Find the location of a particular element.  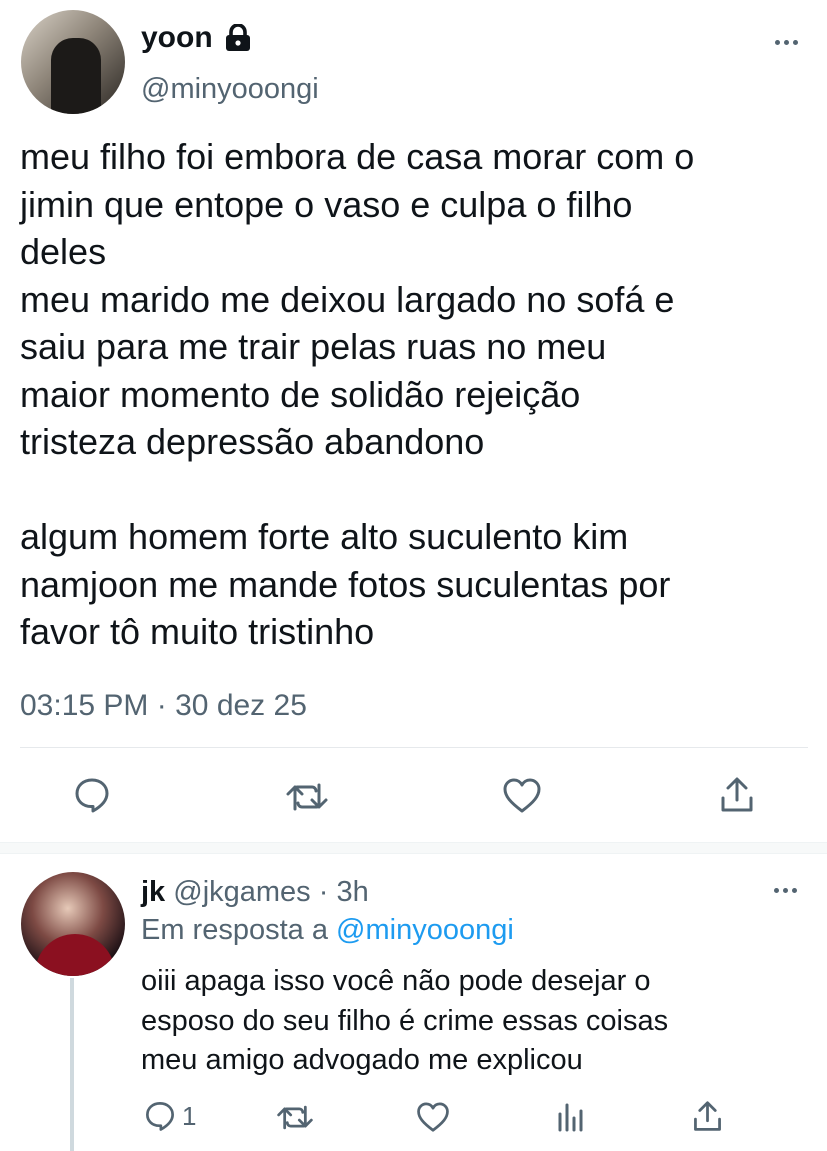

divider is located at coordinates (414, 747).